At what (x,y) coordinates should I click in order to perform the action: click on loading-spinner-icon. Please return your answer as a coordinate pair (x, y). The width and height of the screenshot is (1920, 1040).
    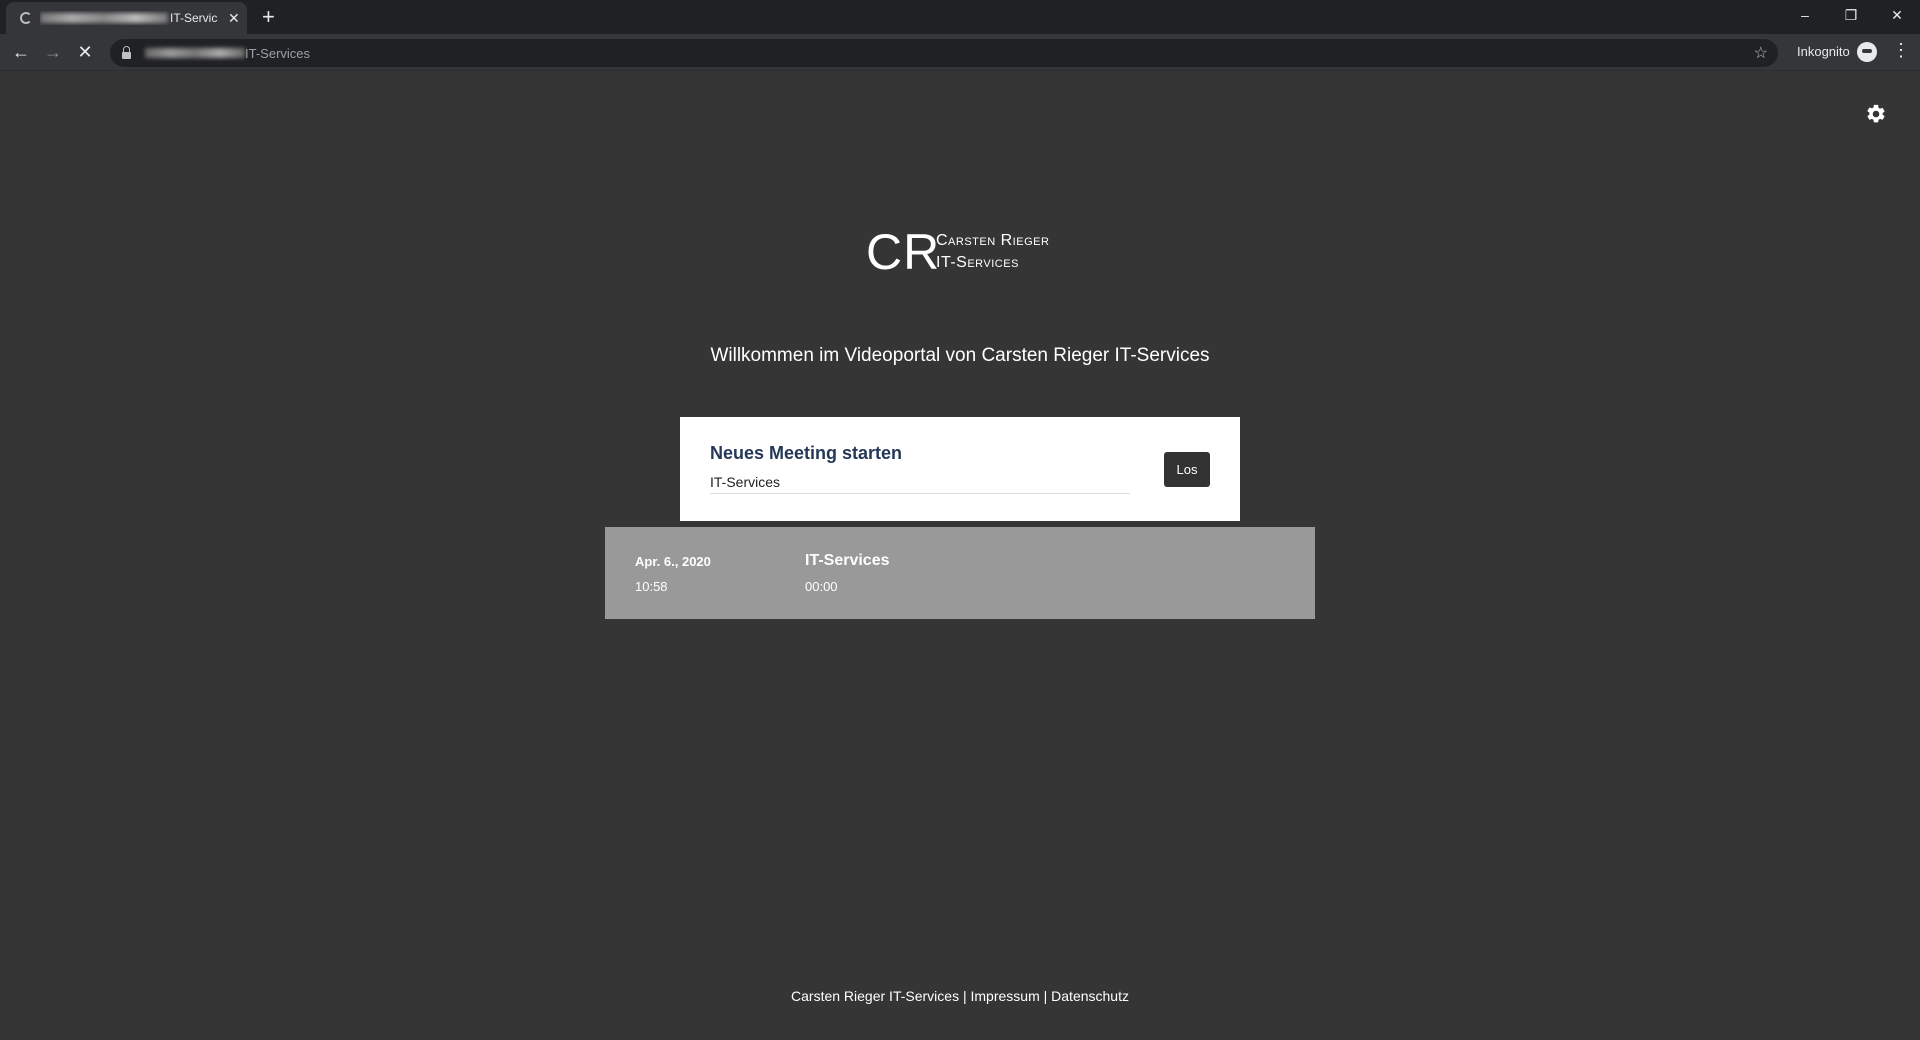
    Looking at the image, I should click on (26, 18).